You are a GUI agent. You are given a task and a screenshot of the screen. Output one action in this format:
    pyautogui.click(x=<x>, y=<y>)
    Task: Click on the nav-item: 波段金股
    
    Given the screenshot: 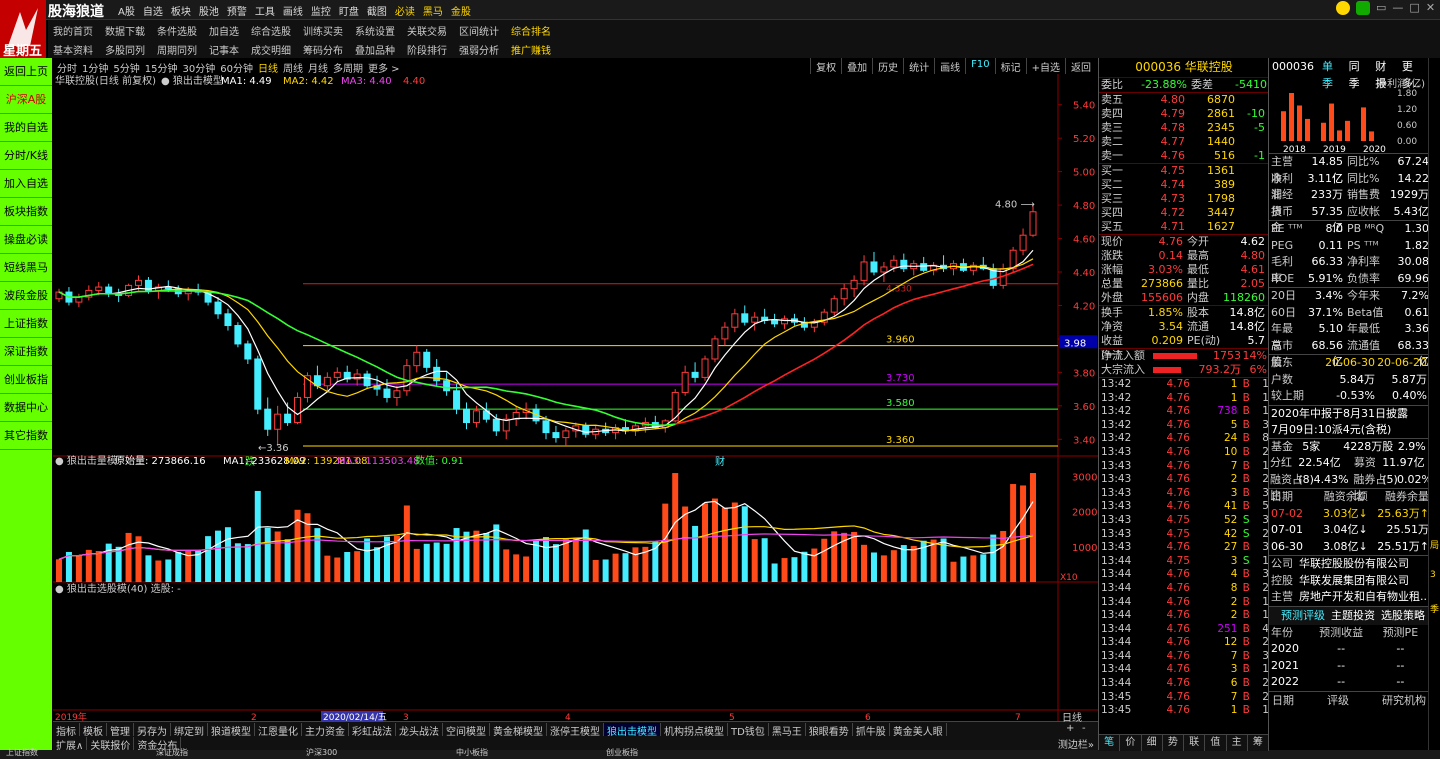 What is the action you would take?
    pyautogui.click(x=26, y=296)
    